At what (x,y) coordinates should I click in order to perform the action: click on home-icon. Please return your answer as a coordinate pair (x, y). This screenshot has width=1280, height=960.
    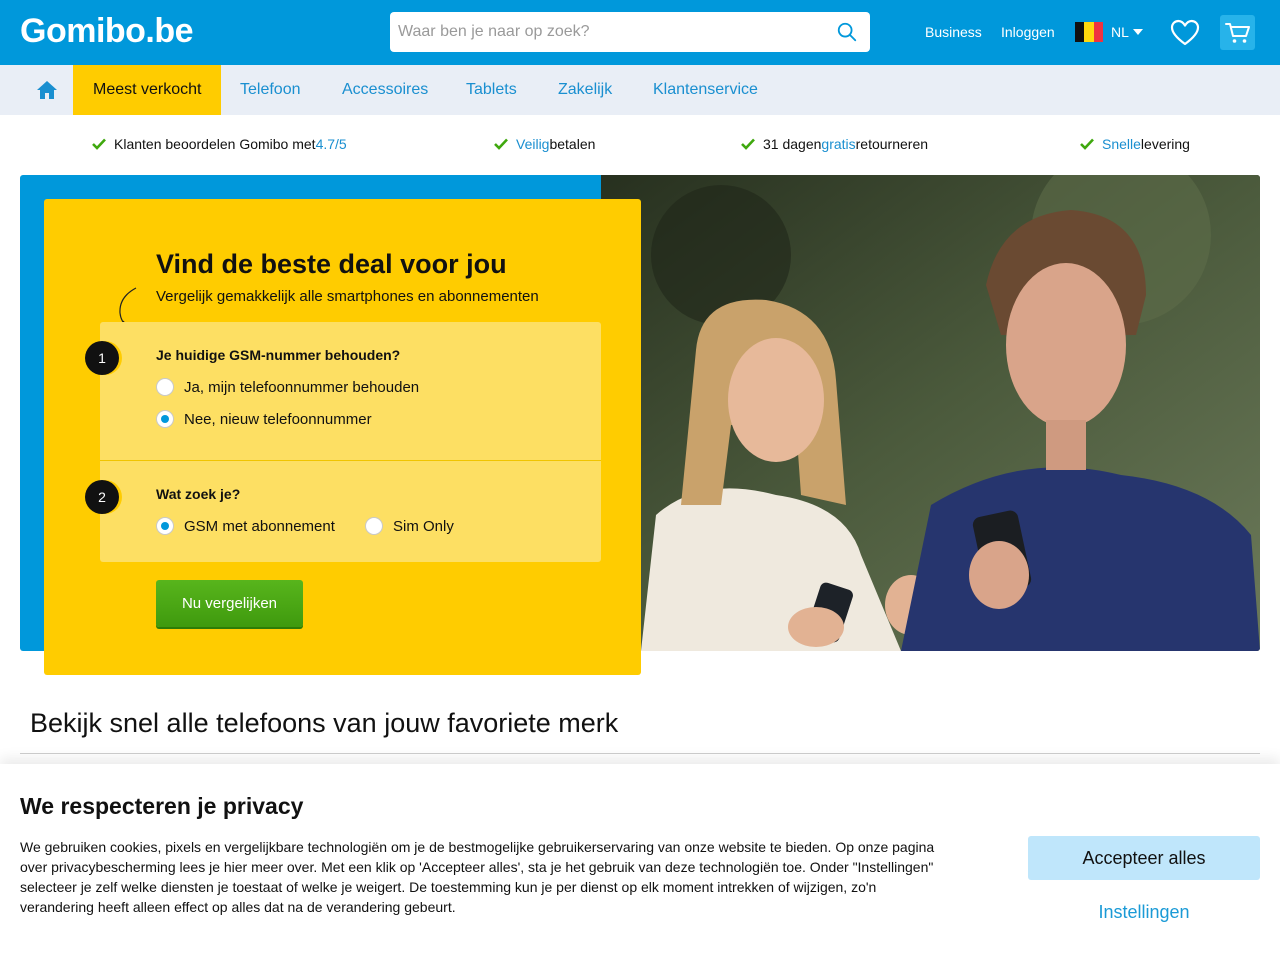
    Looking at the image, I should click on (46, 90).